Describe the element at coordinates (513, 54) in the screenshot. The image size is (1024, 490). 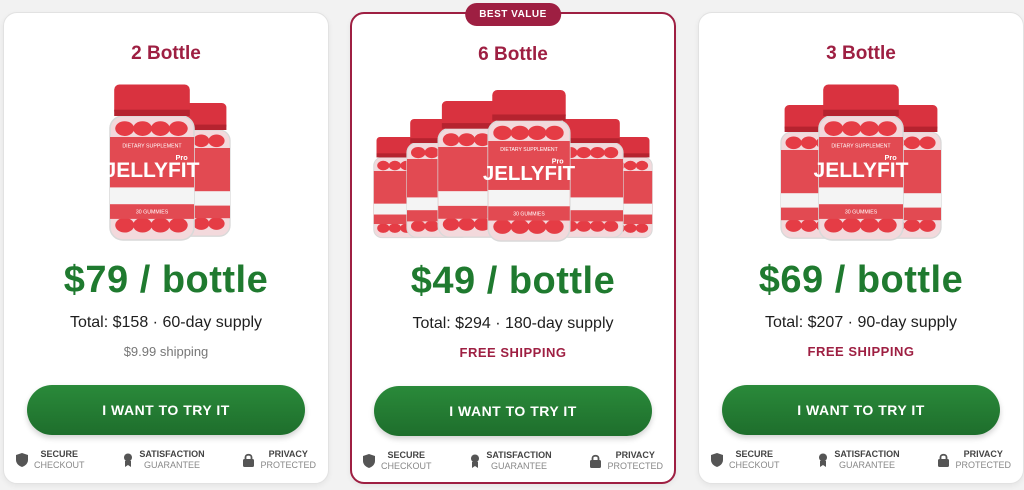
I see `card-title: 6 Bottle` at that location.